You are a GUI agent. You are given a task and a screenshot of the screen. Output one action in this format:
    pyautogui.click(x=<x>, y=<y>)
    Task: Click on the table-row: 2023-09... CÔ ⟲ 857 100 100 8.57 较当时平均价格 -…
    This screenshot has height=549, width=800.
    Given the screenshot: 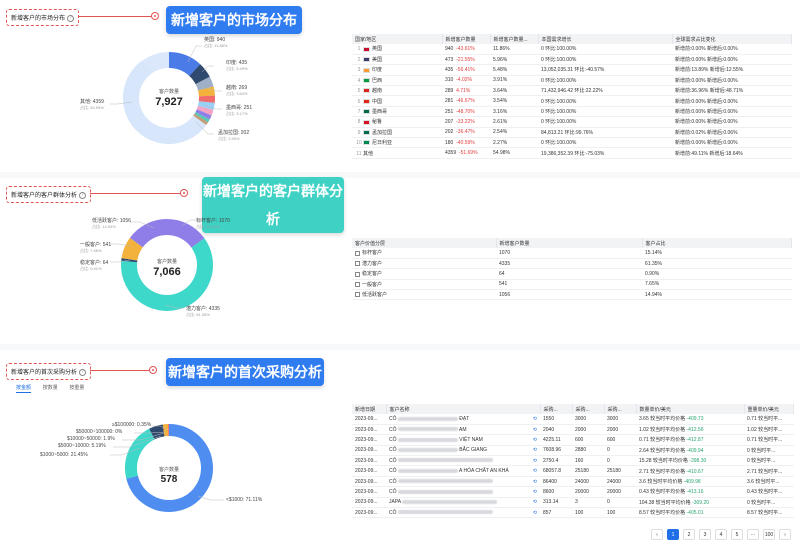 What is the action you would take?
    pyautogui.click(x=573, y=513)
    